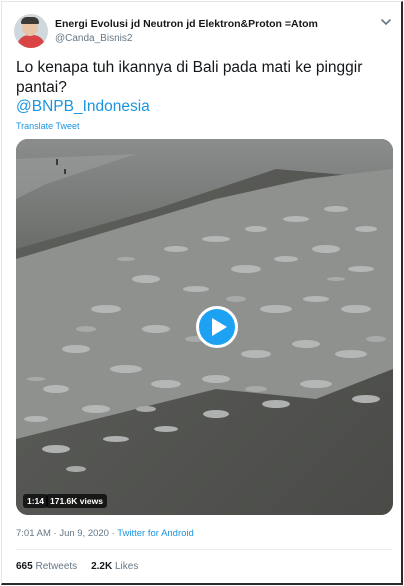  I want to click on retweets-stat: 665 Retweets, so click(46, 566).